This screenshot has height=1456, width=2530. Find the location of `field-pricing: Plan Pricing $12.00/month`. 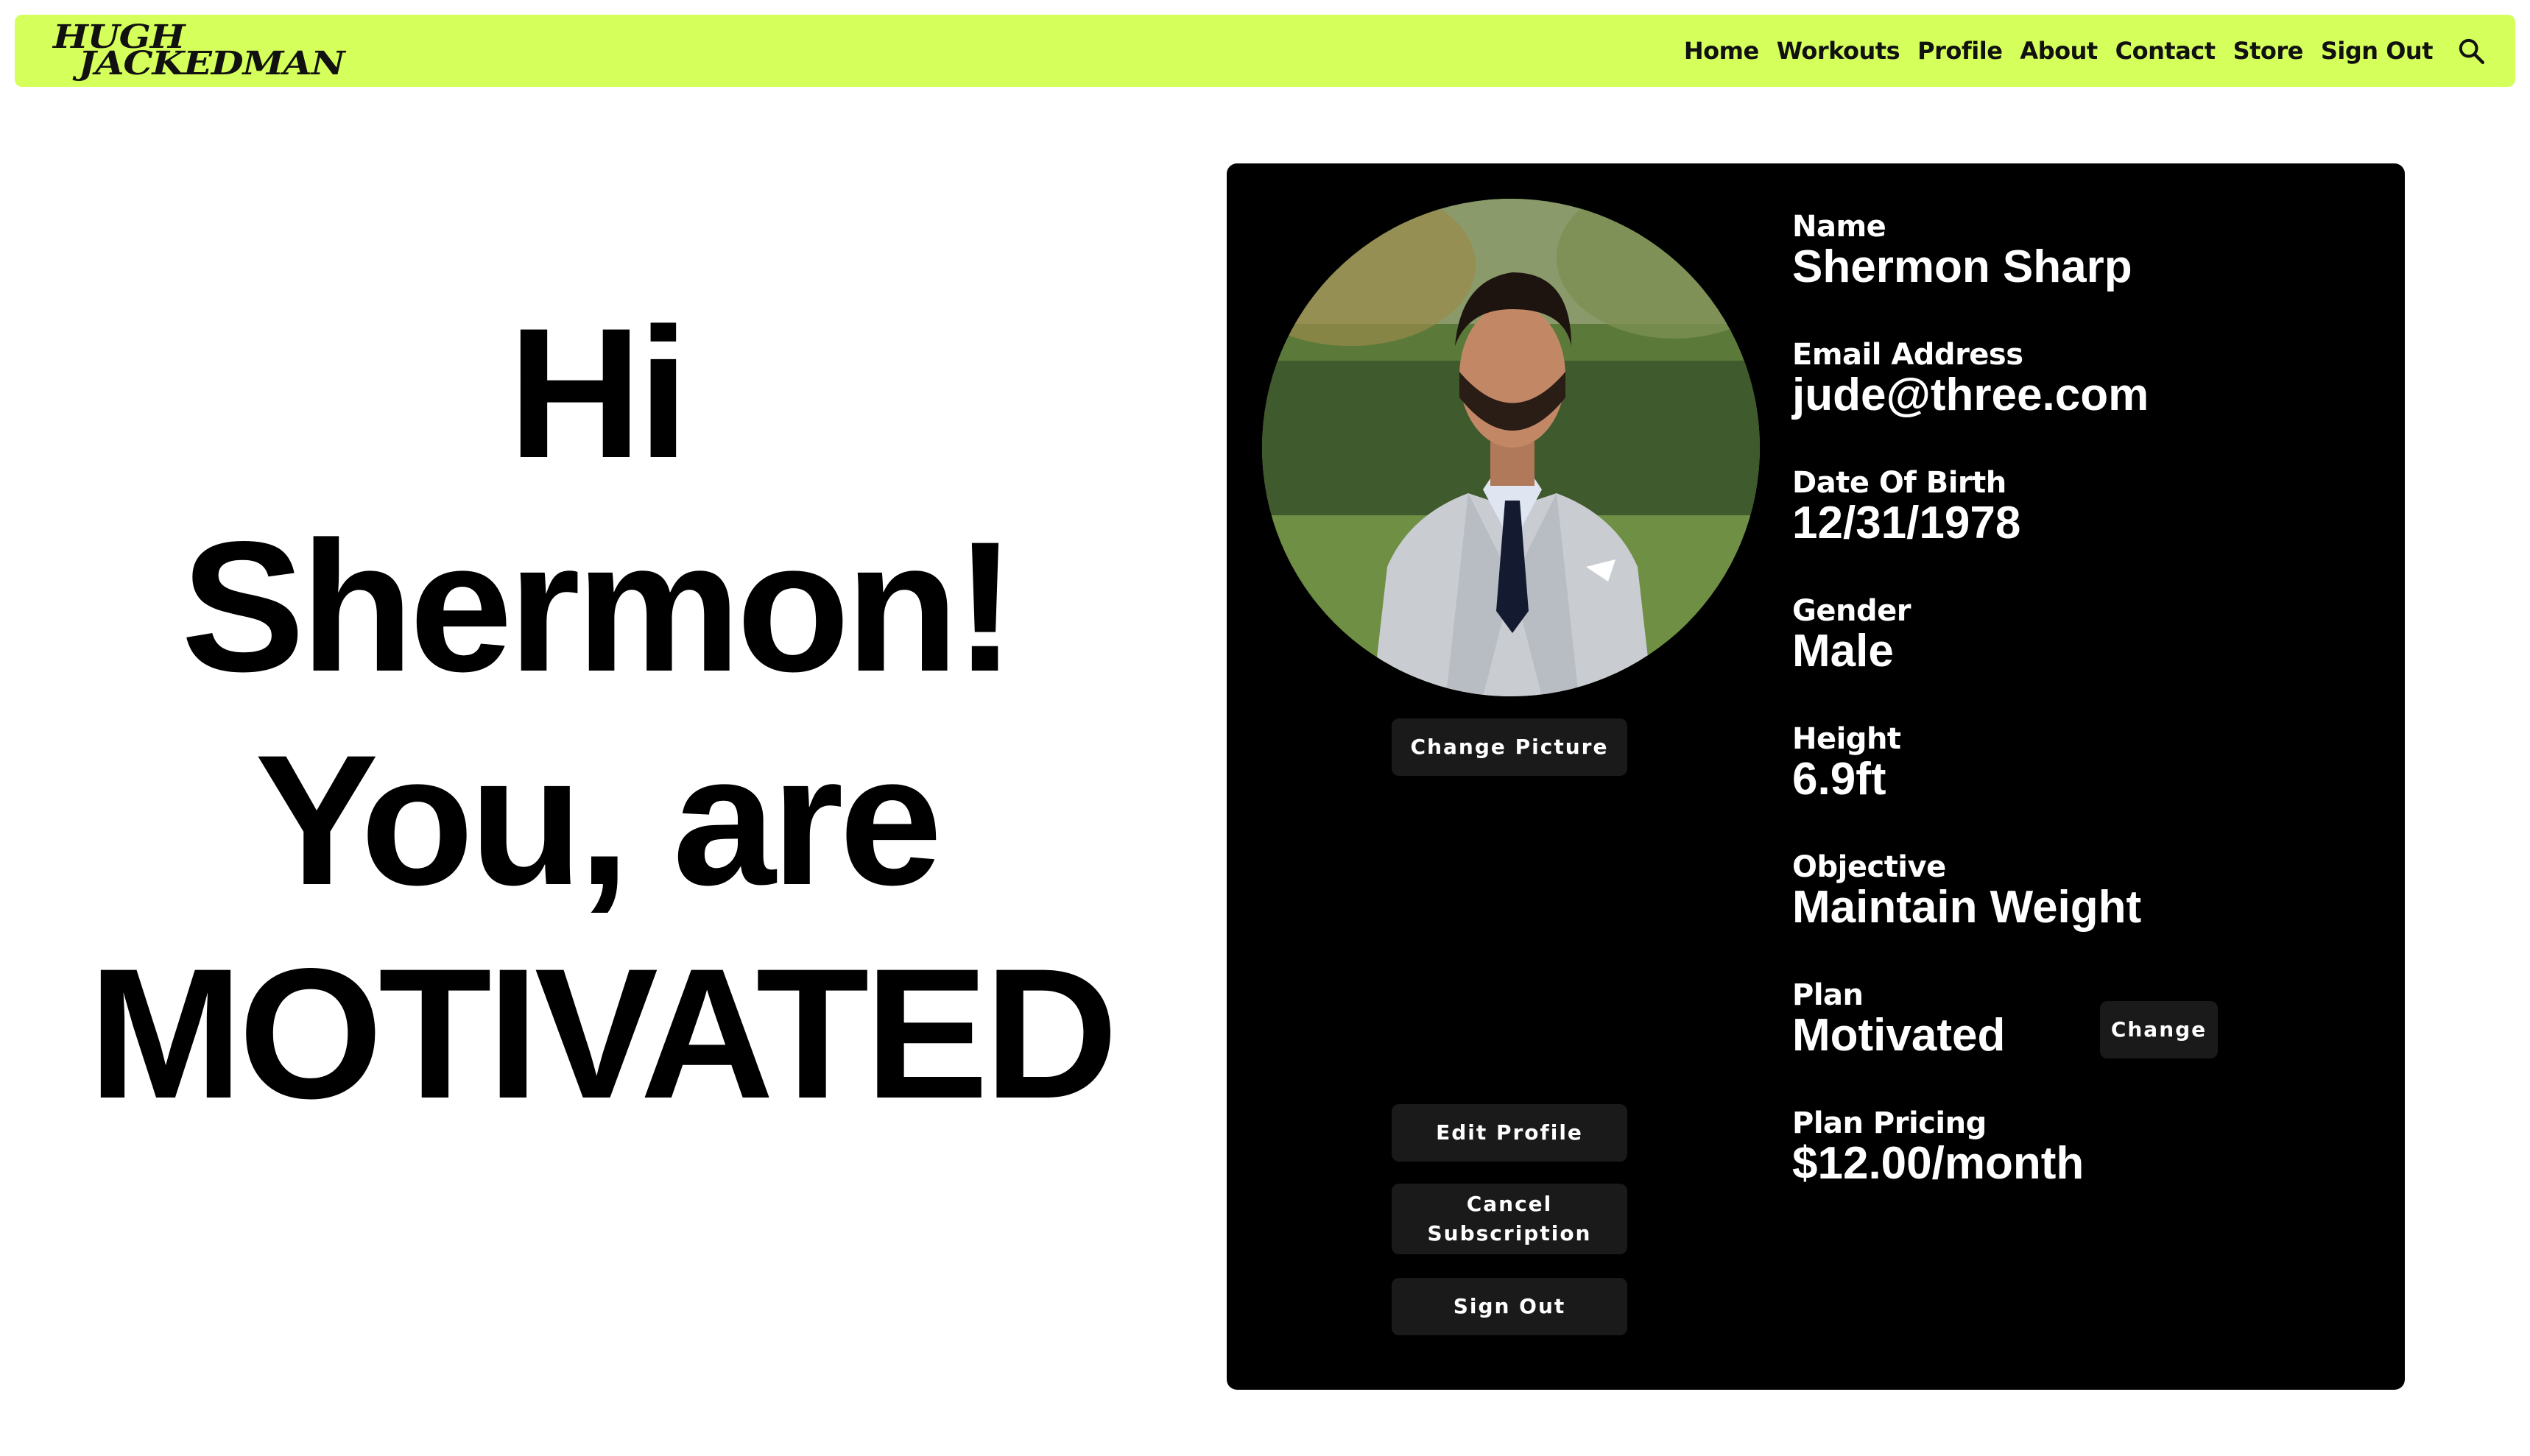

field-pricing: Plan Pricing $12.00/month is located at coordinates (1938, 1146).